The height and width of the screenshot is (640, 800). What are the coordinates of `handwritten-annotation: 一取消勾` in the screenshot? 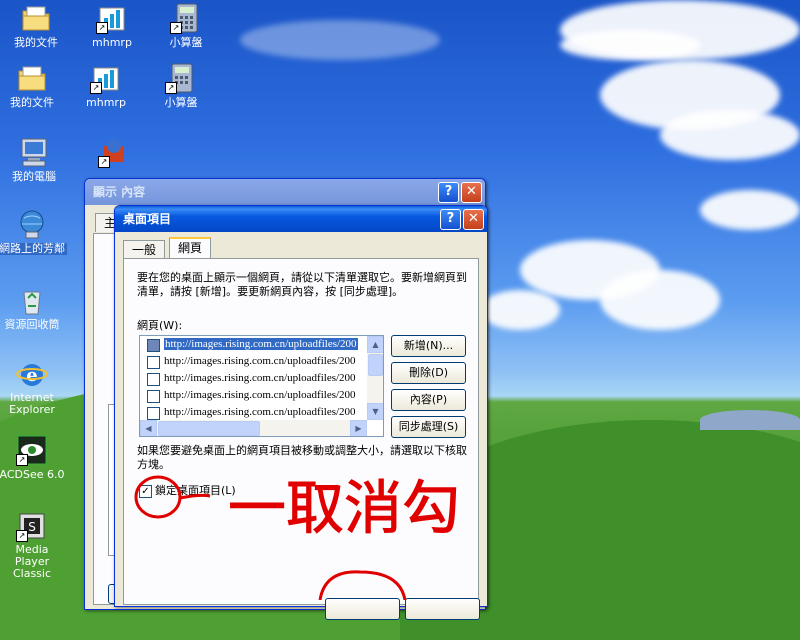 It's located at (297, 537).